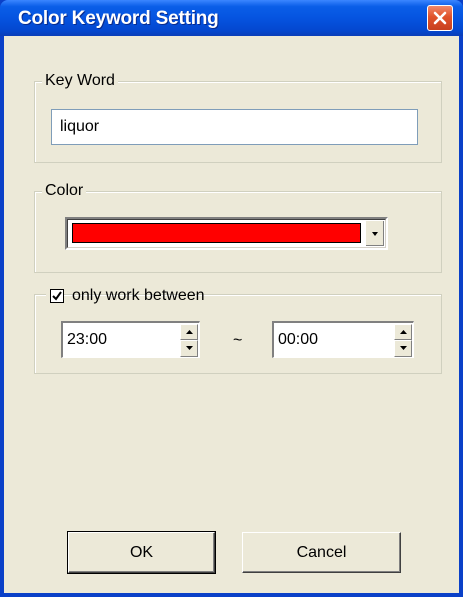 The height and width of the screenshot is (597, 463). I want to click on start-time-up-button, so click(189, 332).